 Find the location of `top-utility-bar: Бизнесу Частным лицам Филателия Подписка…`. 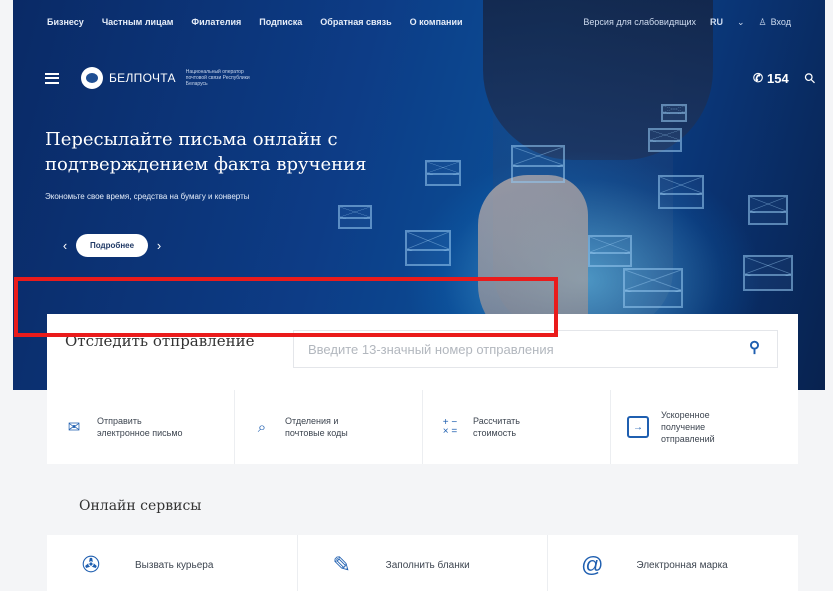

top-utility-bar: Бизнесу Частным лицам Филателия Подписка… is located at coordinates (419, 22).